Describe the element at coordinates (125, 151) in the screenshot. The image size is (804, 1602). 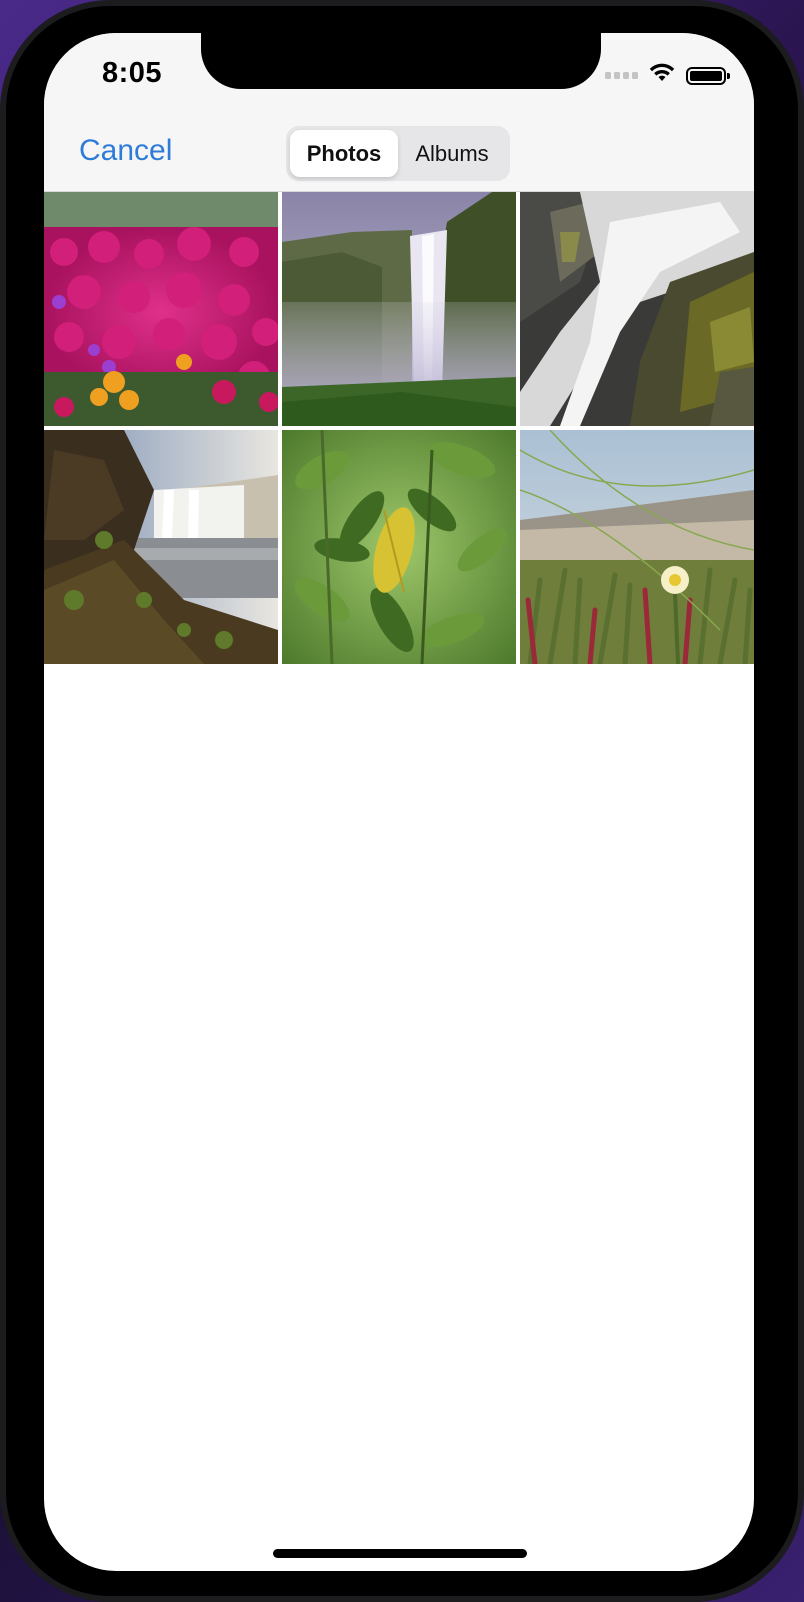
I see `cancel-button: Cancel` at that location.